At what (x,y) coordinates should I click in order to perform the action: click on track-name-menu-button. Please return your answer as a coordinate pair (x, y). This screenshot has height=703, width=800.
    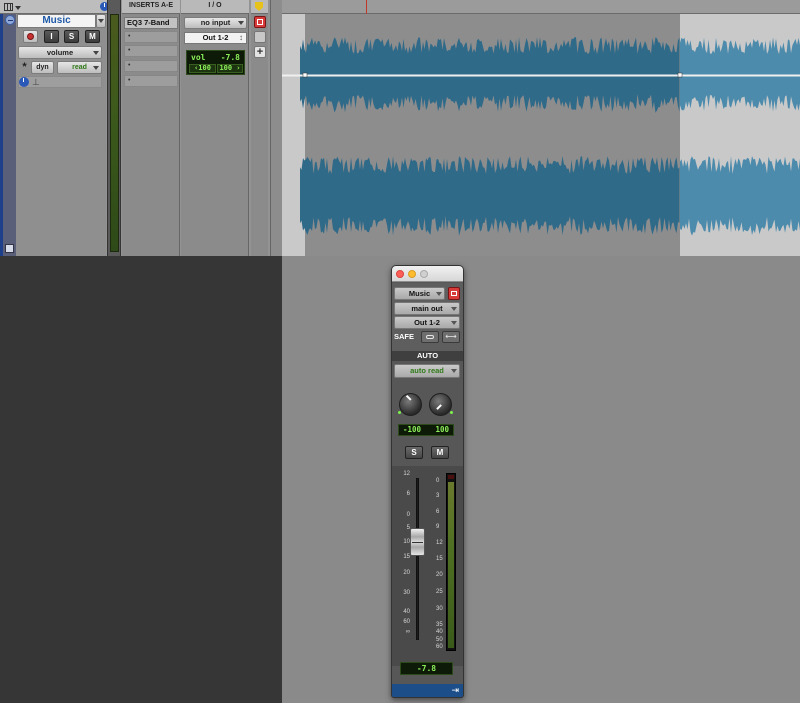
    Looking at the image, I should click on (101, 21).